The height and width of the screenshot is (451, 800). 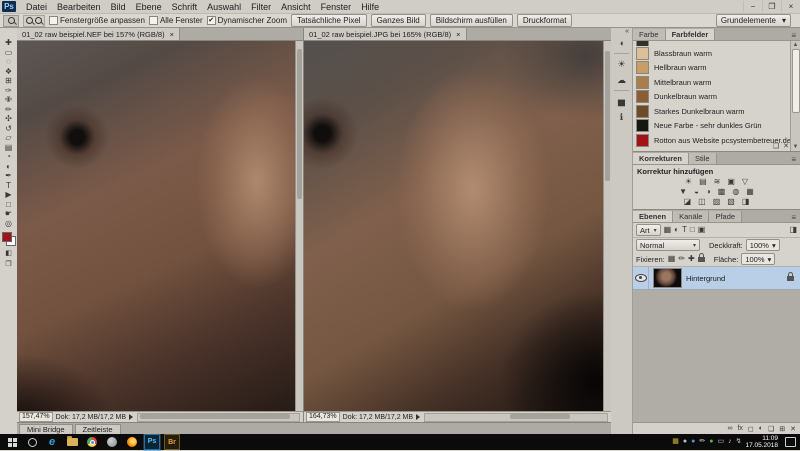 What do you see at coordinates (627, 31) in the screenshot?
I see `collapse-panels-icon: «` at bounding box center [627, 31].